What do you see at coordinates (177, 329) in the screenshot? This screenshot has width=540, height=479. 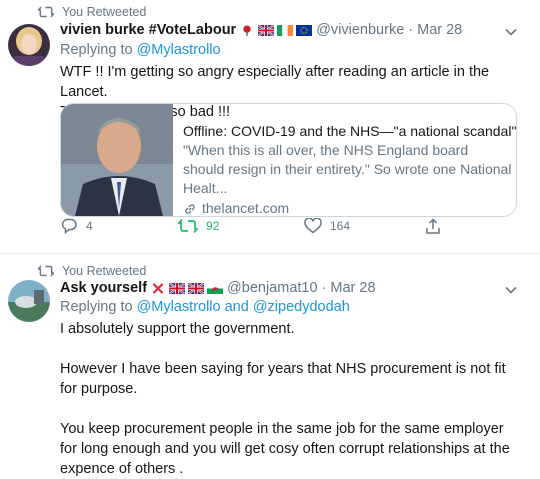 I see `tweet-paragraph: I absolutely support the government.` at bounding box center [177, 329].